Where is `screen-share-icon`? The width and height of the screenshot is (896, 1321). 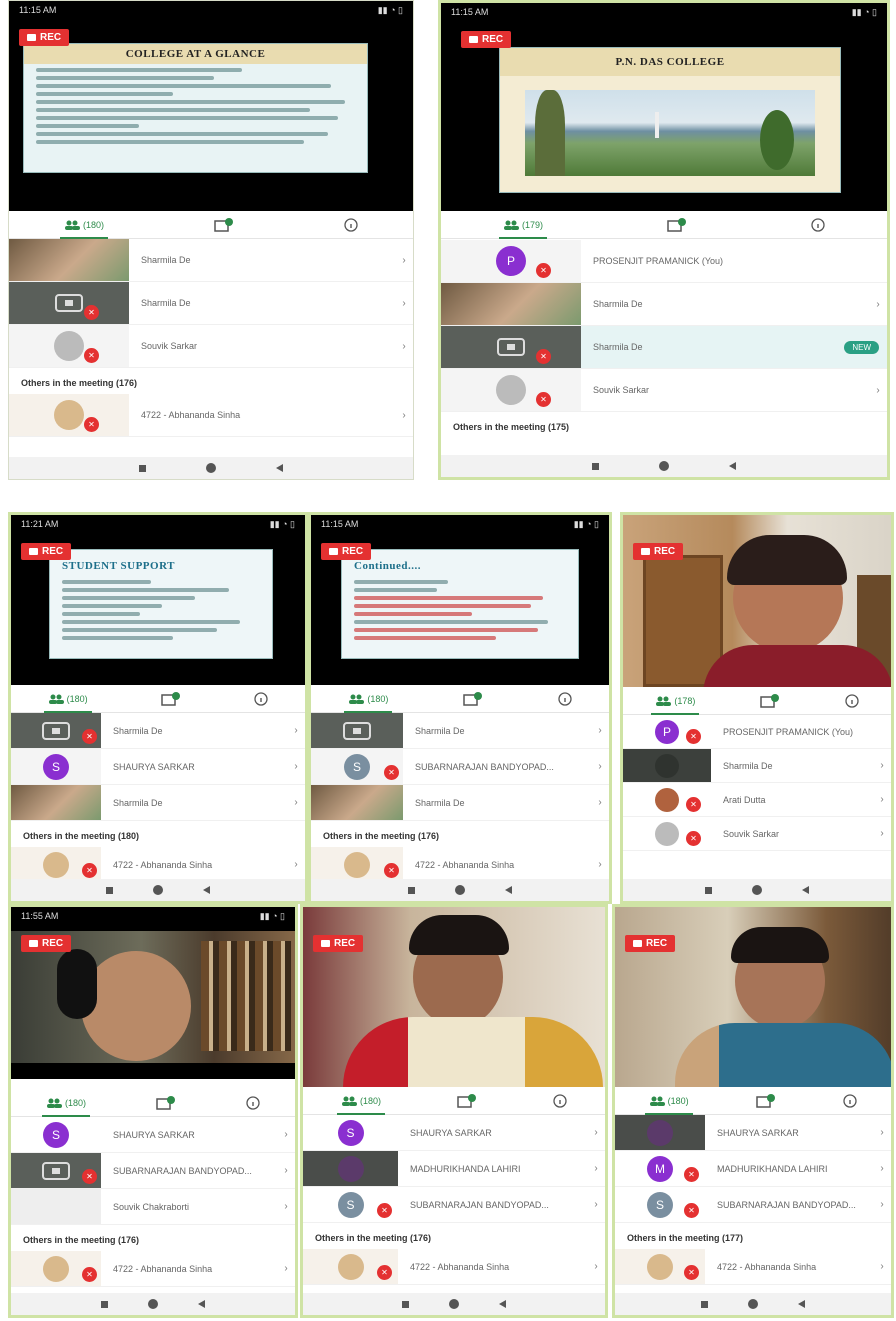 screen-share-icon is located at coordinates (56, 730).